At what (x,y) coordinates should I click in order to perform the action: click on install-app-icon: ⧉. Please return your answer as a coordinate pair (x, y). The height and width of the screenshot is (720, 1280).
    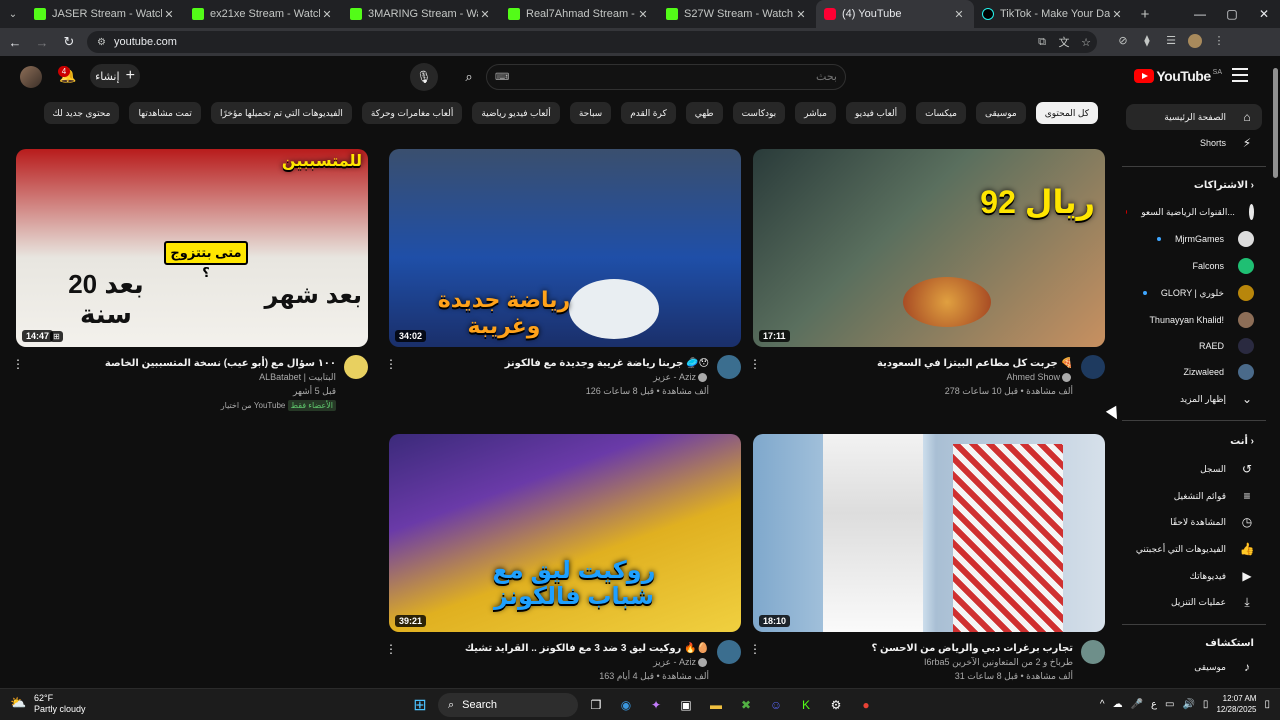
    Looking at the image, I should click on (1042, 42).